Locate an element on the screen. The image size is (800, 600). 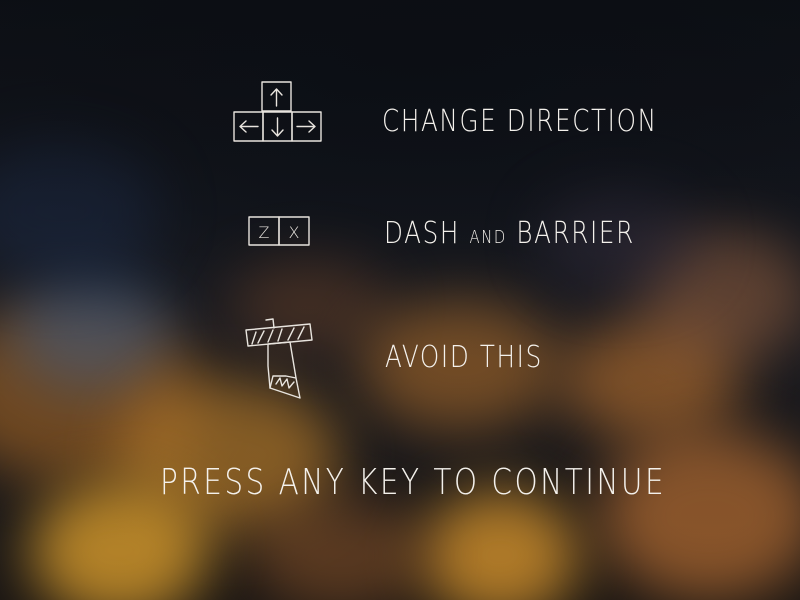
instruction-label-dash-and-barrier: DASH AND BARRIER is located at coordinates (509, 233).